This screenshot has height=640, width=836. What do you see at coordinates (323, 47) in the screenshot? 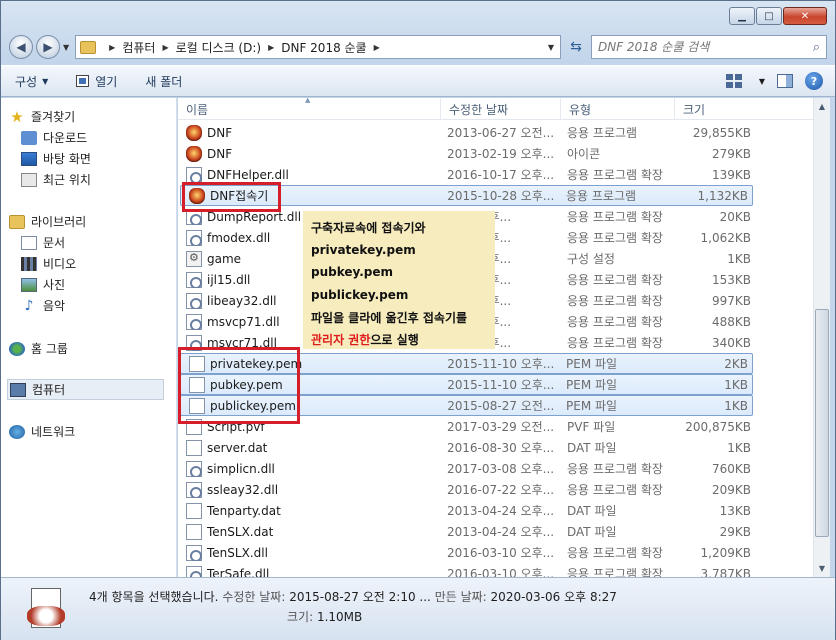
I see `breadcrumb-current-folder: DNF 2018 순쿨` at bounding box center [323, 47].